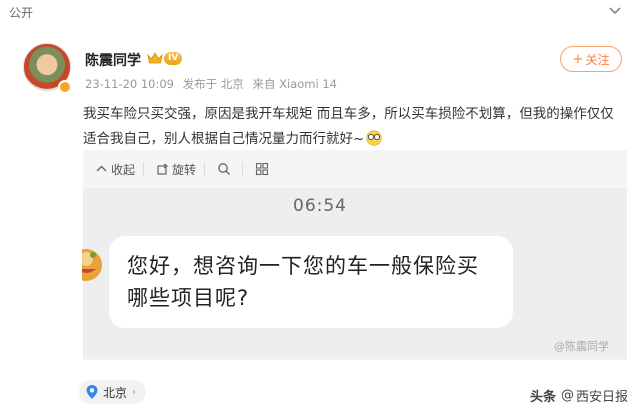 Image resolution: width=640 pixels, height=416 pixels. Describe the element at coordinates (597, 59) in the screenshot. I see `follow-label: 关注` at that location.